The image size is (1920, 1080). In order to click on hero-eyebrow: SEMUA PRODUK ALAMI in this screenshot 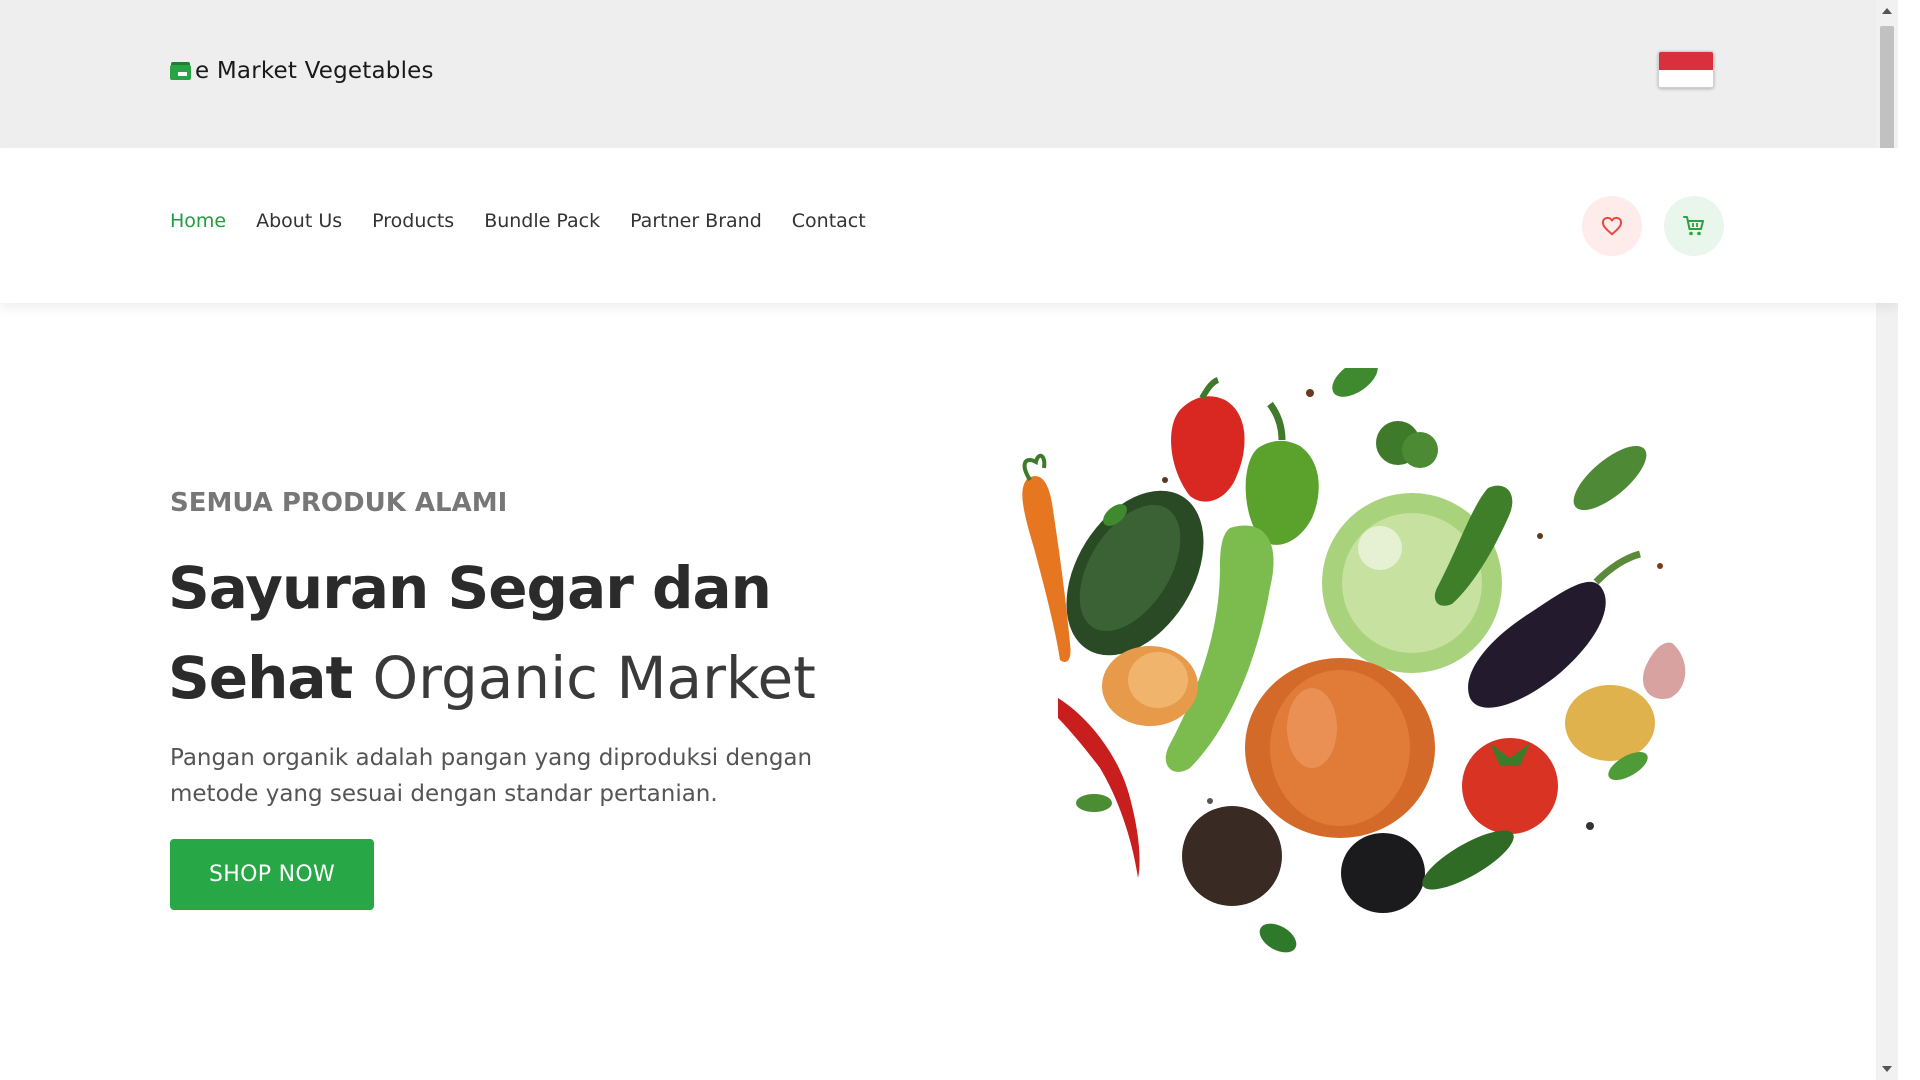, I will do `click(339, 503)`.